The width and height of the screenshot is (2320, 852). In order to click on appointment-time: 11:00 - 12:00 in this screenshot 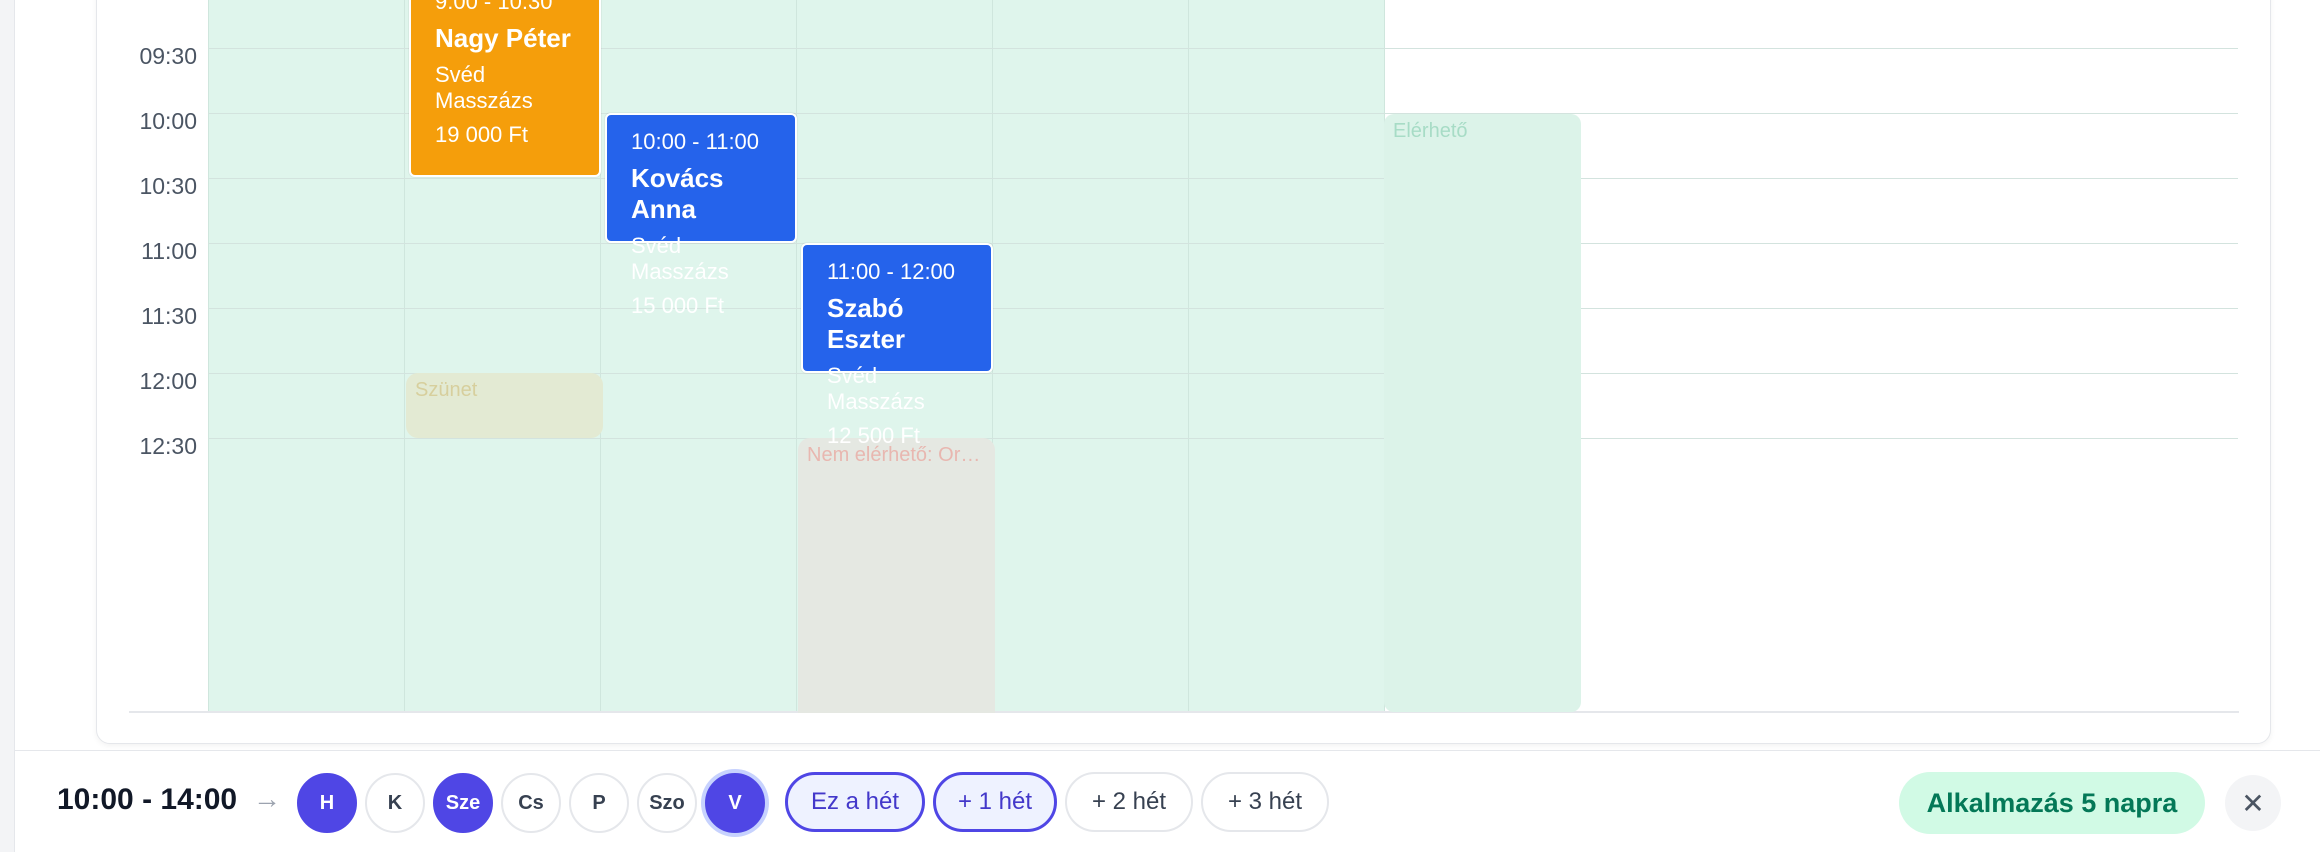, I will do `click(891, 271)`.